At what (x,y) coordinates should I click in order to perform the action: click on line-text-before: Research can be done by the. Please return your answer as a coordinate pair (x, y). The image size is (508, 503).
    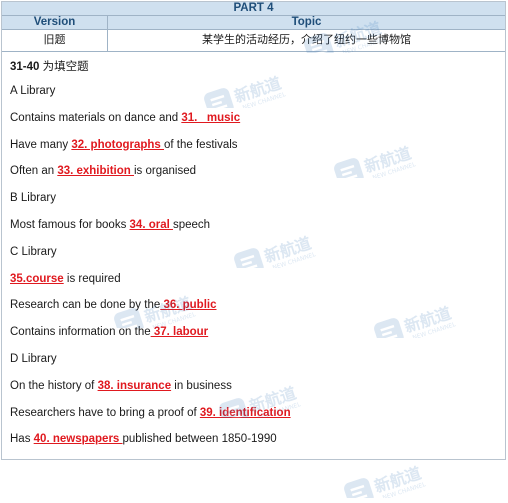
    Looking at the image, I should click on (85, 305).